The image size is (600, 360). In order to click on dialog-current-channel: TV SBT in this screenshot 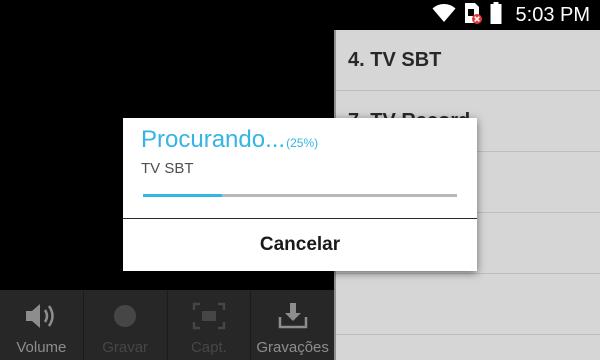, I will do `click(167, 168)`.